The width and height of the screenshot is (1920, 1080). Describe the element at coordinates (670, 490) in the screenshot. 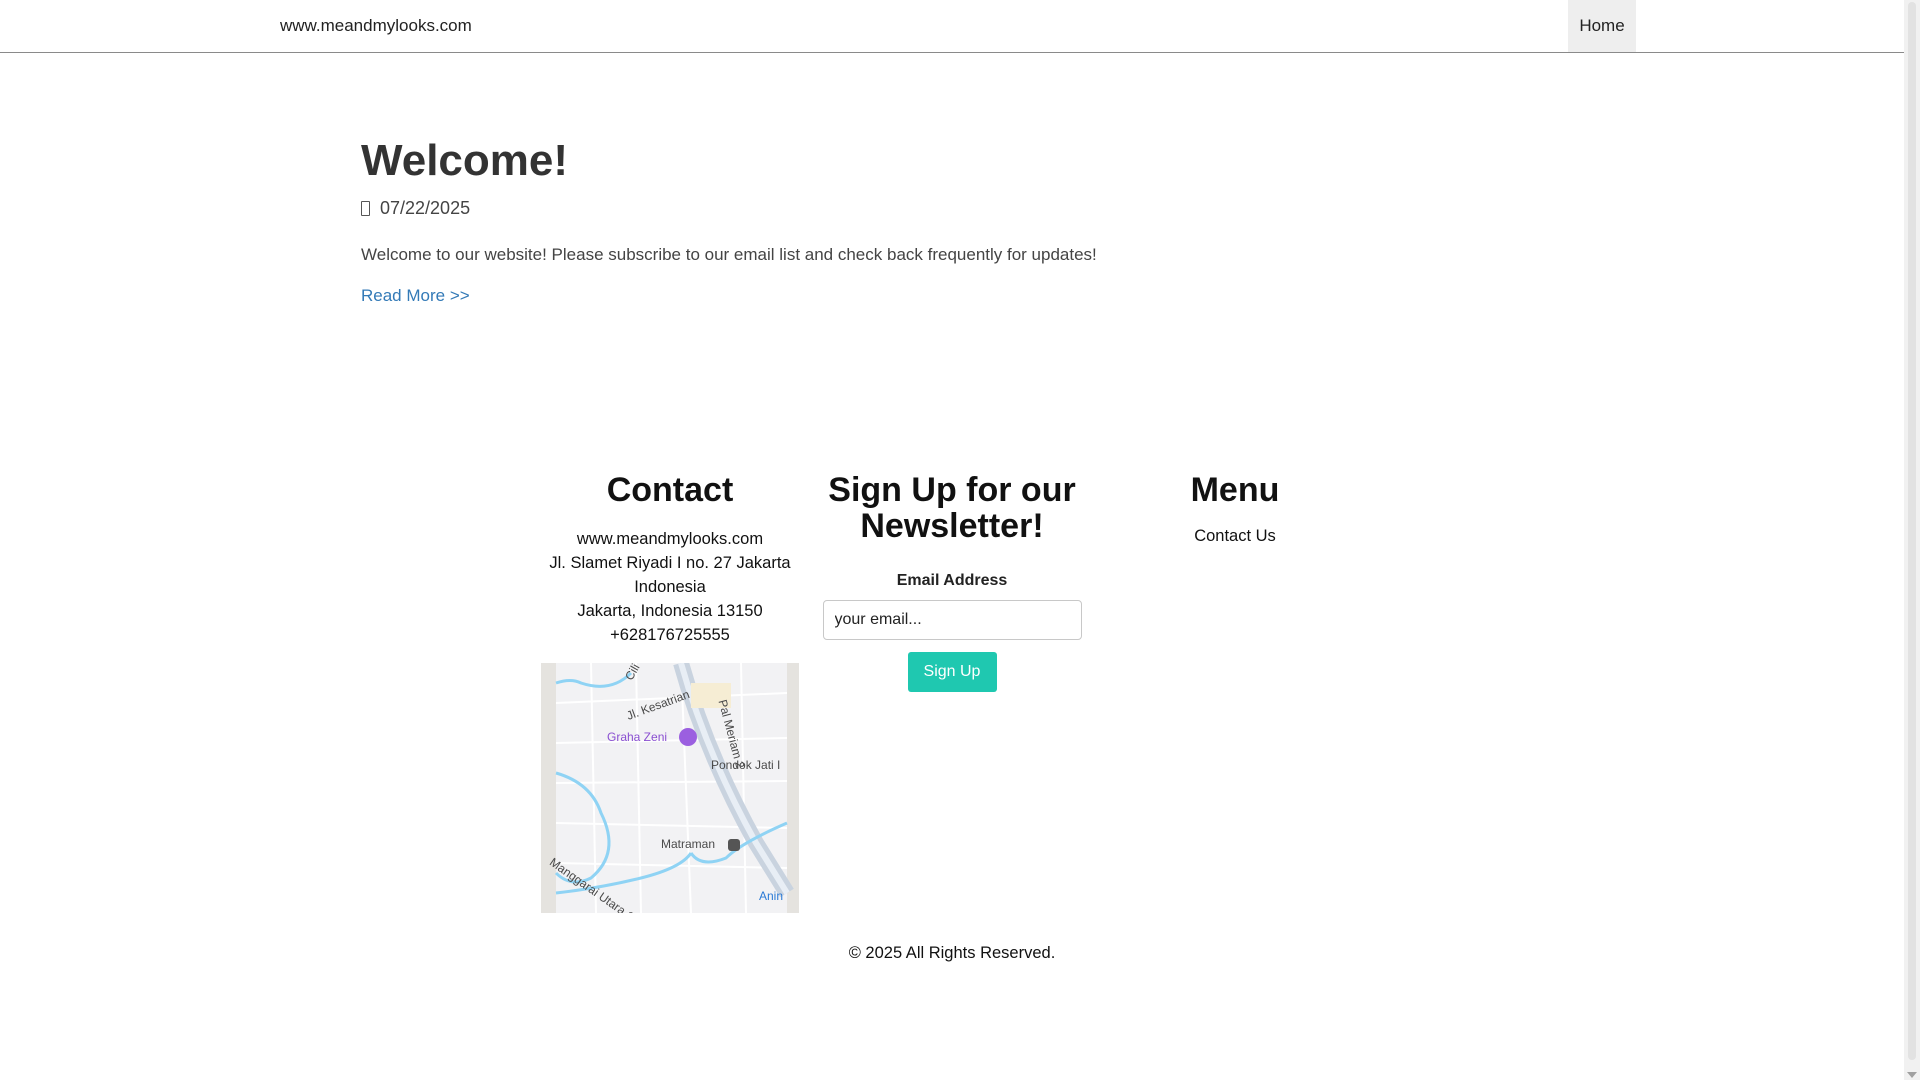

I see `contact-heading: Contact` at that location.